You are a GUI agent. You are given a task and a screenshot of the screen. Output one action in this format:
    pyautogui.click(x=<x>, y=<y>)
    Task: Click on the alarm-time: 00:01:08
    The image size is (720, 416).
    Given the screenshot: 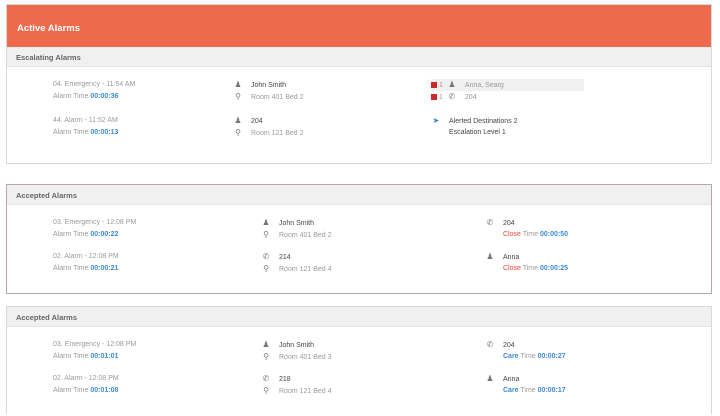 What is the action you would take?
    pyautogui.click(x=104, y=390)
    